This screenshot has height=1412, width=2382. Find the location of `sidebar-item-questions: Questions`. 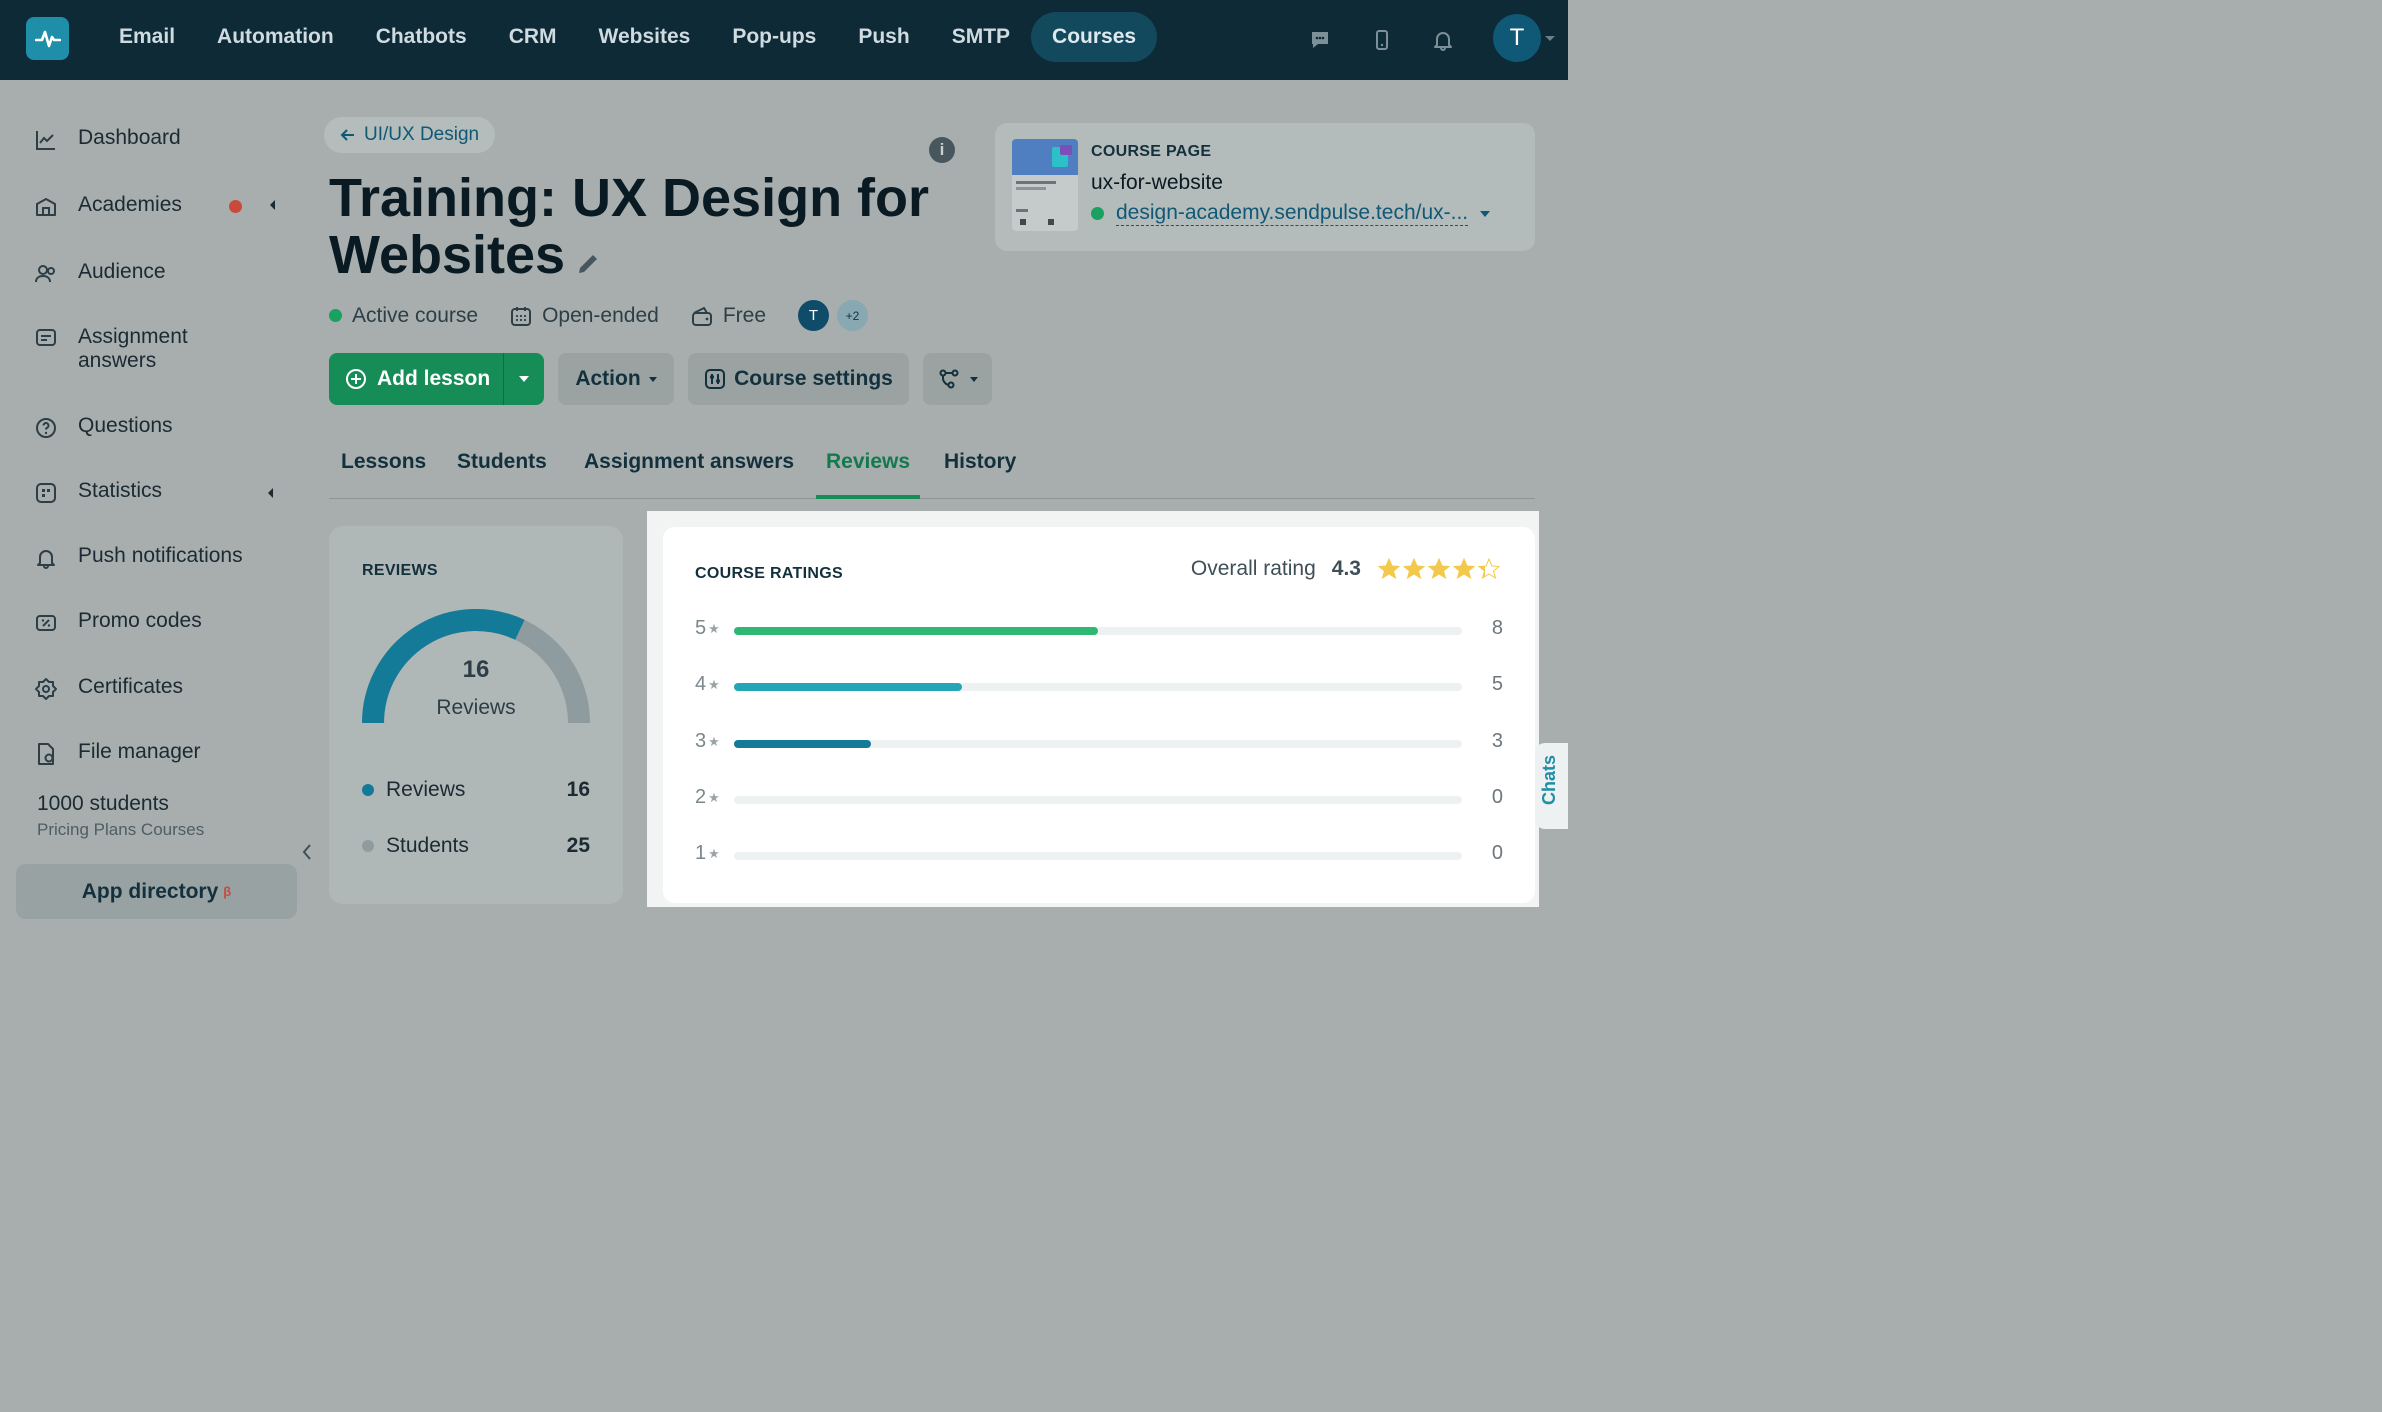

sidebar-item-questions: Questions is located at coordinates (103, 427).